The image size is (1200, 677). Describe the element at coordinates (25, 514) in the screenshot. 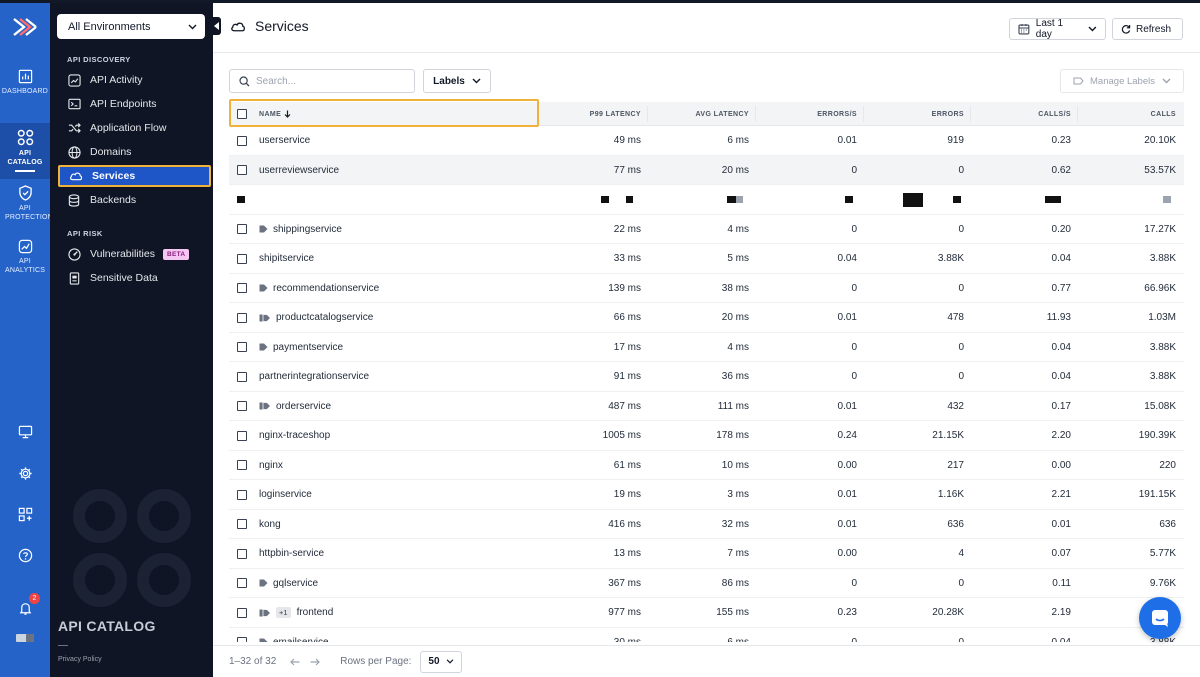

I see `rail-integrations` at that location.